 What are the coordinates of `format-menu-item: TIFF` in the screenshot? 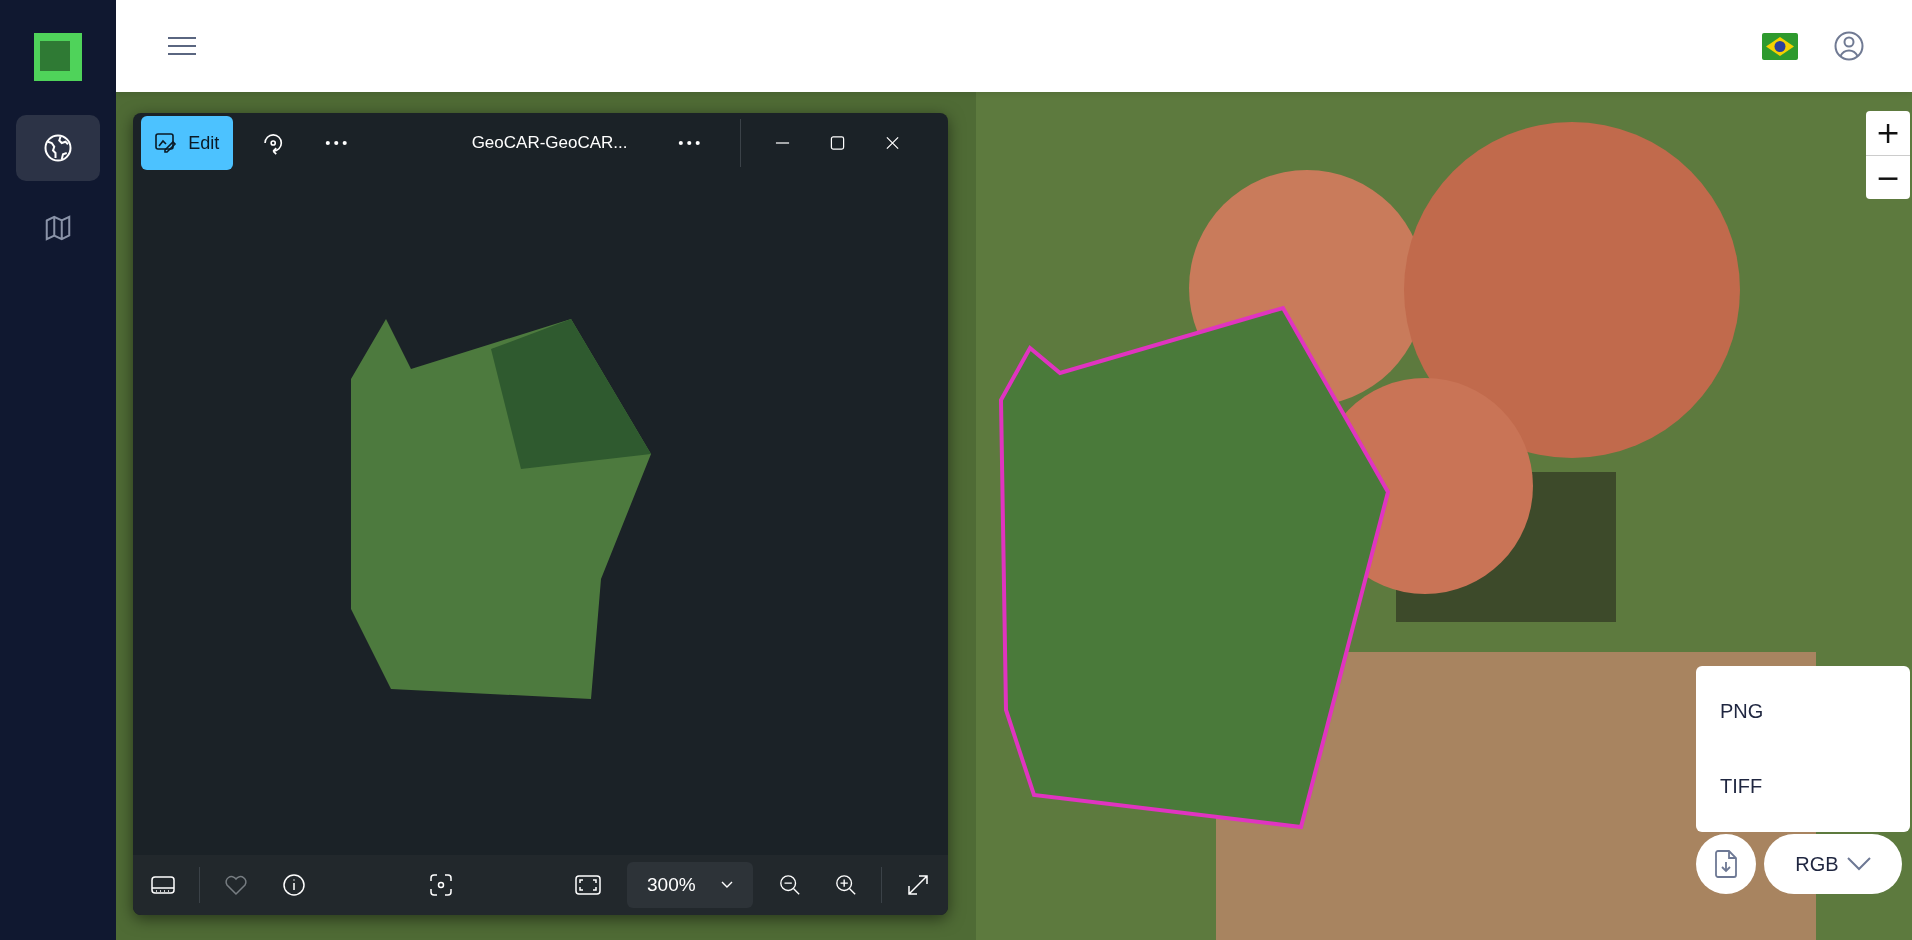 It's located at (1803, 786).